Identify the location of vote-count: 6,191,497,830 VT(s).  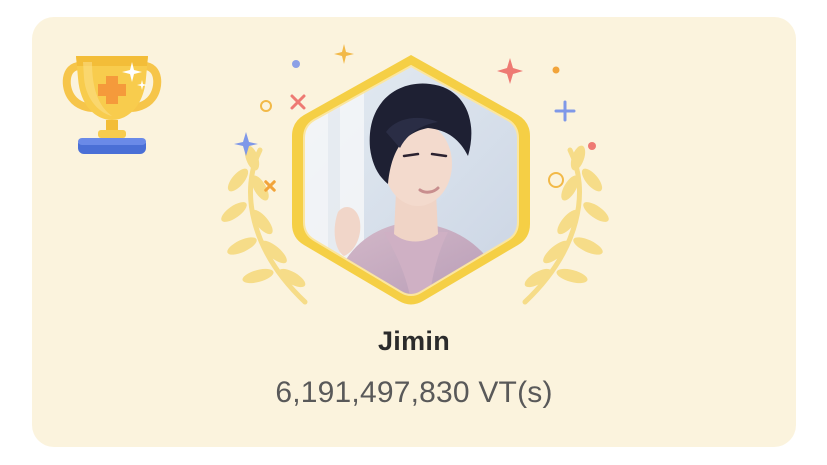
(414, 392).